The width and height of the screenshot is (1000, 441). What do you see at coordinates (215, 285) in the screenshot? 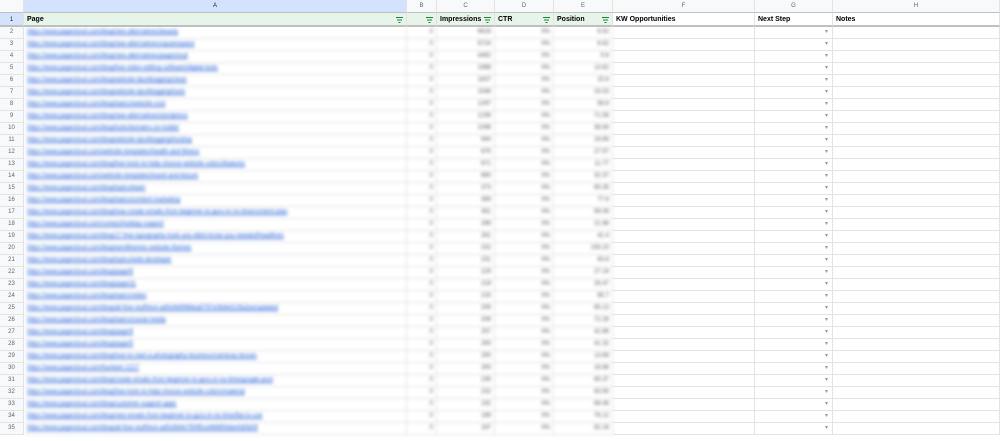
I see `page-url-cell: https://www.pagecloud.com/blog/page/11` at bounding box center [215, 285].